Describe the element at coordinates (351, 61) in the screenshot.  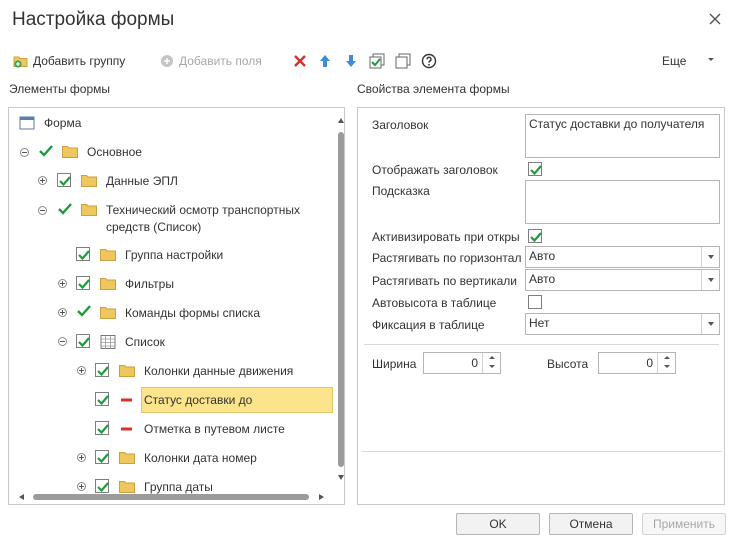
I see `move-down-icon` at that location.